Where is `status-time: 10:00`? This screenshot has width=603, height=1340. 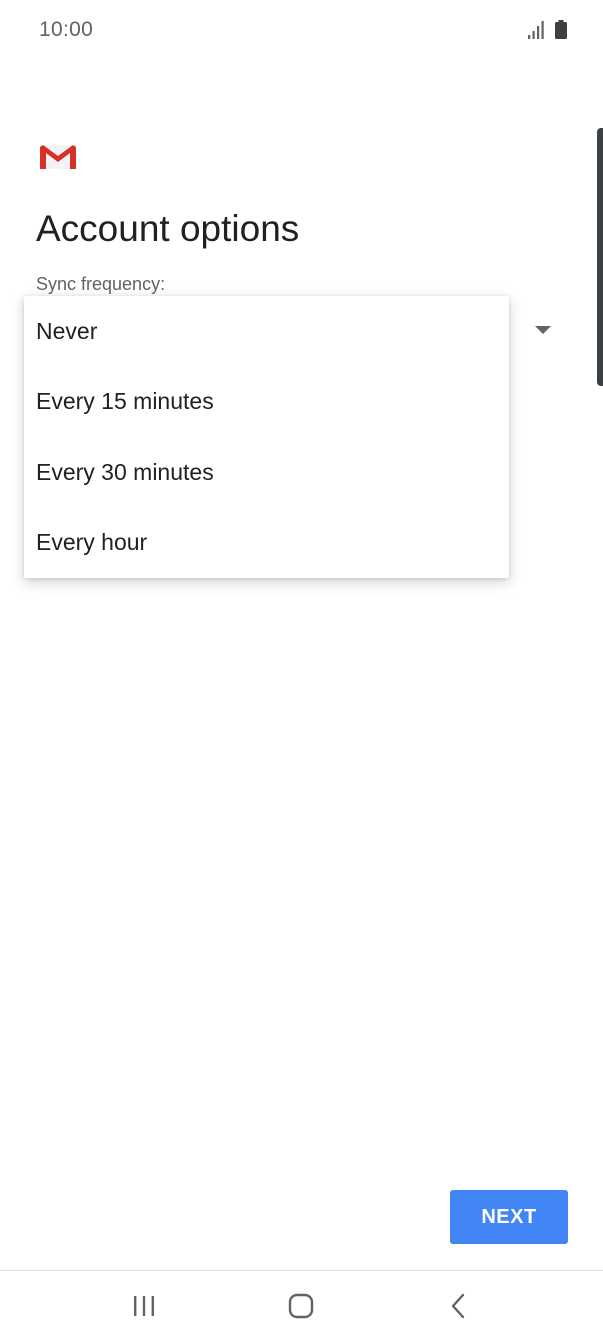
status-time: 10:00 is located at coordinates (66, 29).